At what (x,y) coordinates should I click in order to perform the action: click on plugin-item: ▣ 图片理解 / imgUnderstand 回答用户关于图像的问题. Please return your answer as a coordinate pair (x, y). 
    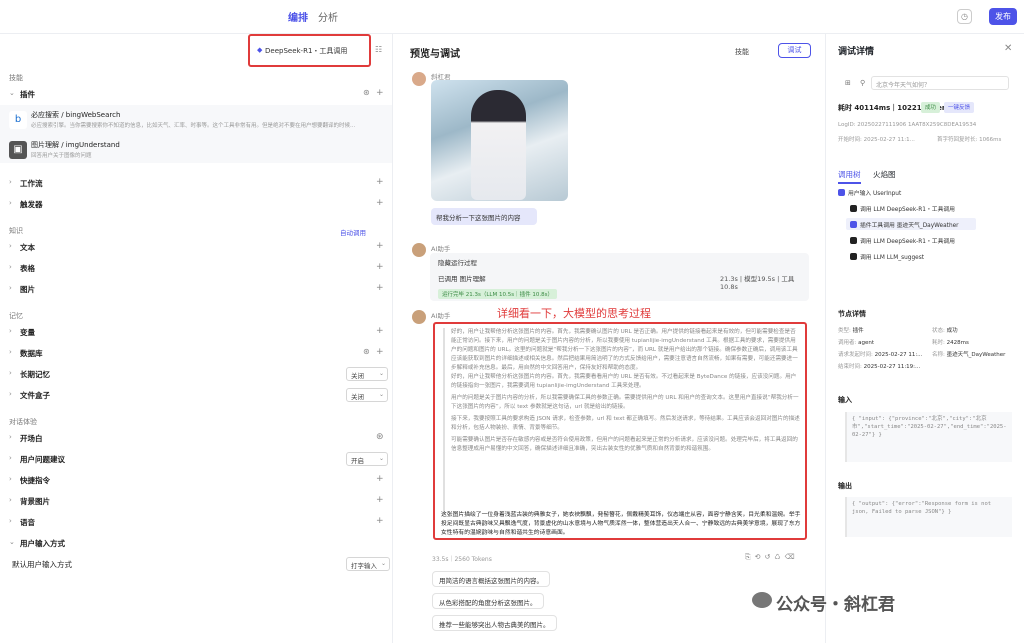
    Looking at the image, I should click on (200, 150).